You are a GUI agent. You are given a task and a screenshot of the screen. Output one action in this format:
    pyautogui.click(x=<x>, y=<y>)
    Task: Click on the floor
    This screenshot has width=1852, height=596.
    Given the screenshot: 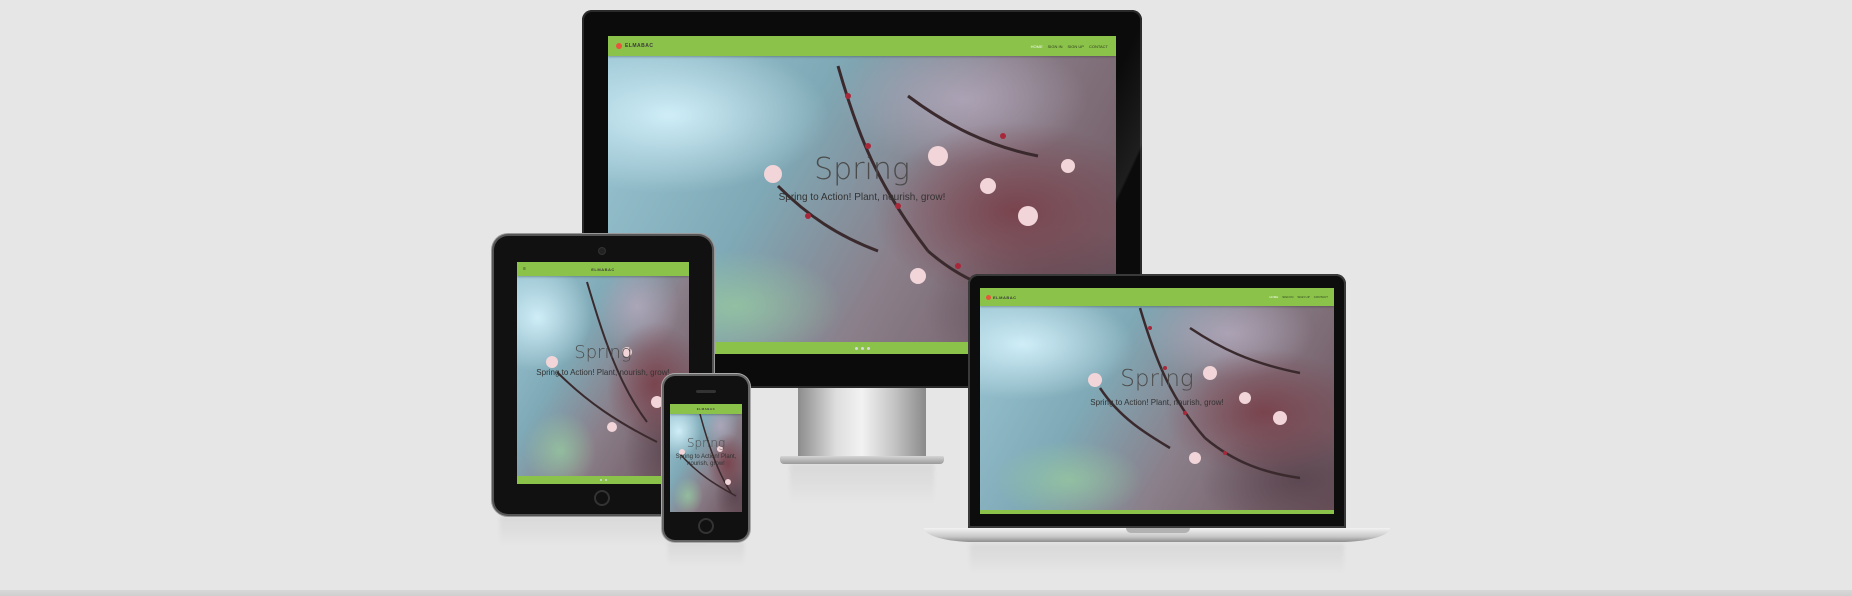 What is the action you would take?
    pyautogui.click(x=926, y=593)
    